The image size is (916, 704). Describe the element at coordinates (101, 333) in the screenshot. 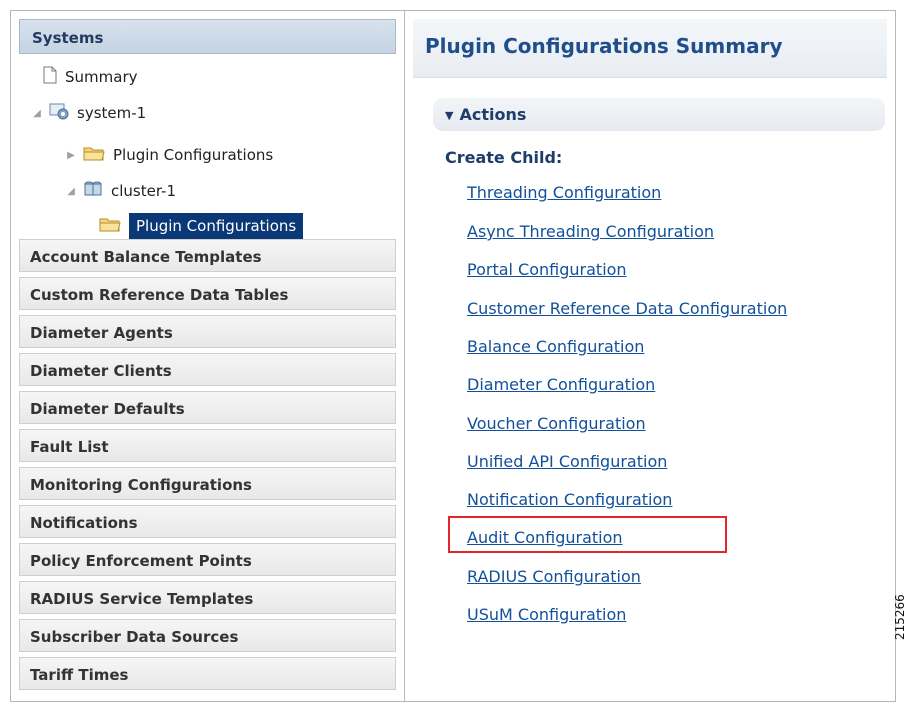

I see `section-label: Diameter Agents` at that location.